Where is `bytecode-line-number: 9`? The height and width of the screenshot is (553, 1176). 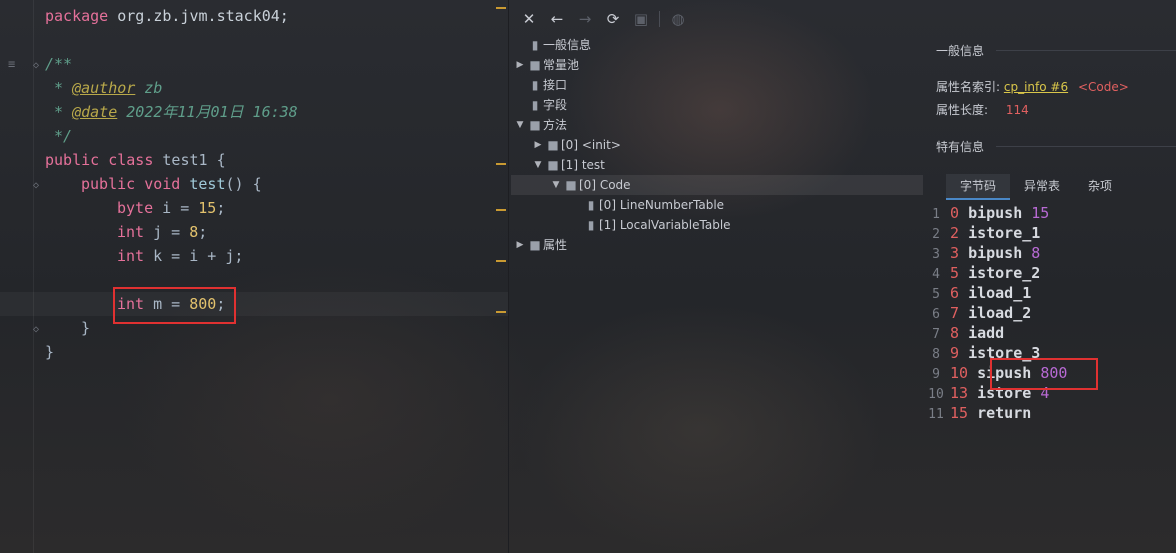 bytecode-line-number: 9 is located at coordinates (936, 374).